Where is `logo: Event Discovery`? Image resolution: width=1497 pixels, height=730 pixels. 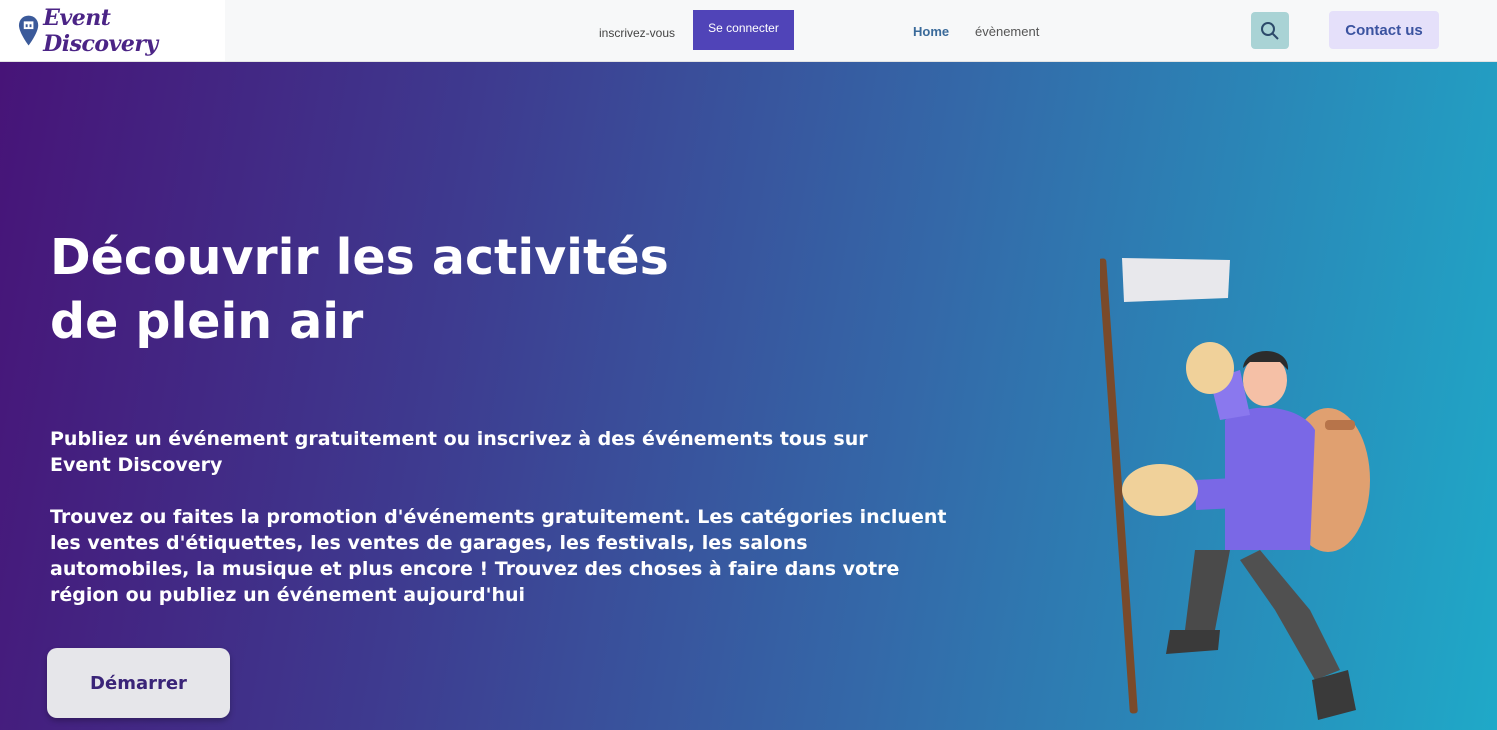 logo: Event Discovery is located at coordinates (112, 30).